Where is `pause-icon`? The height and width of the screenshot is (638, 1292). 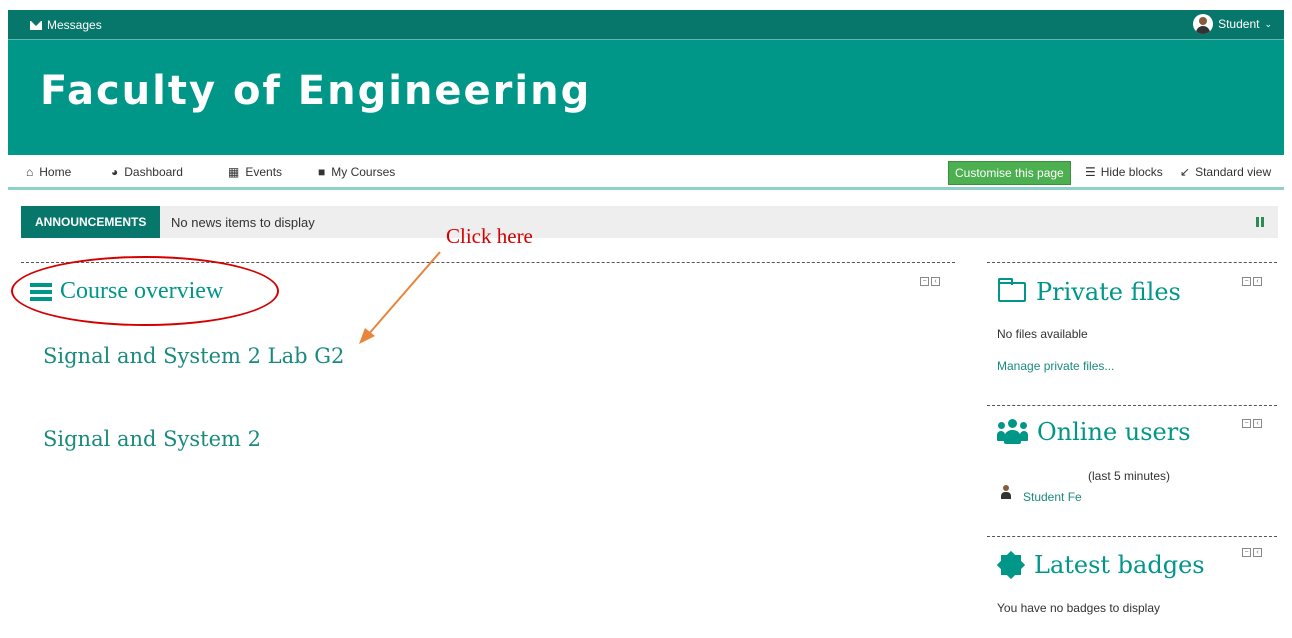
pause-icon is located at coordinates (1260, 222).